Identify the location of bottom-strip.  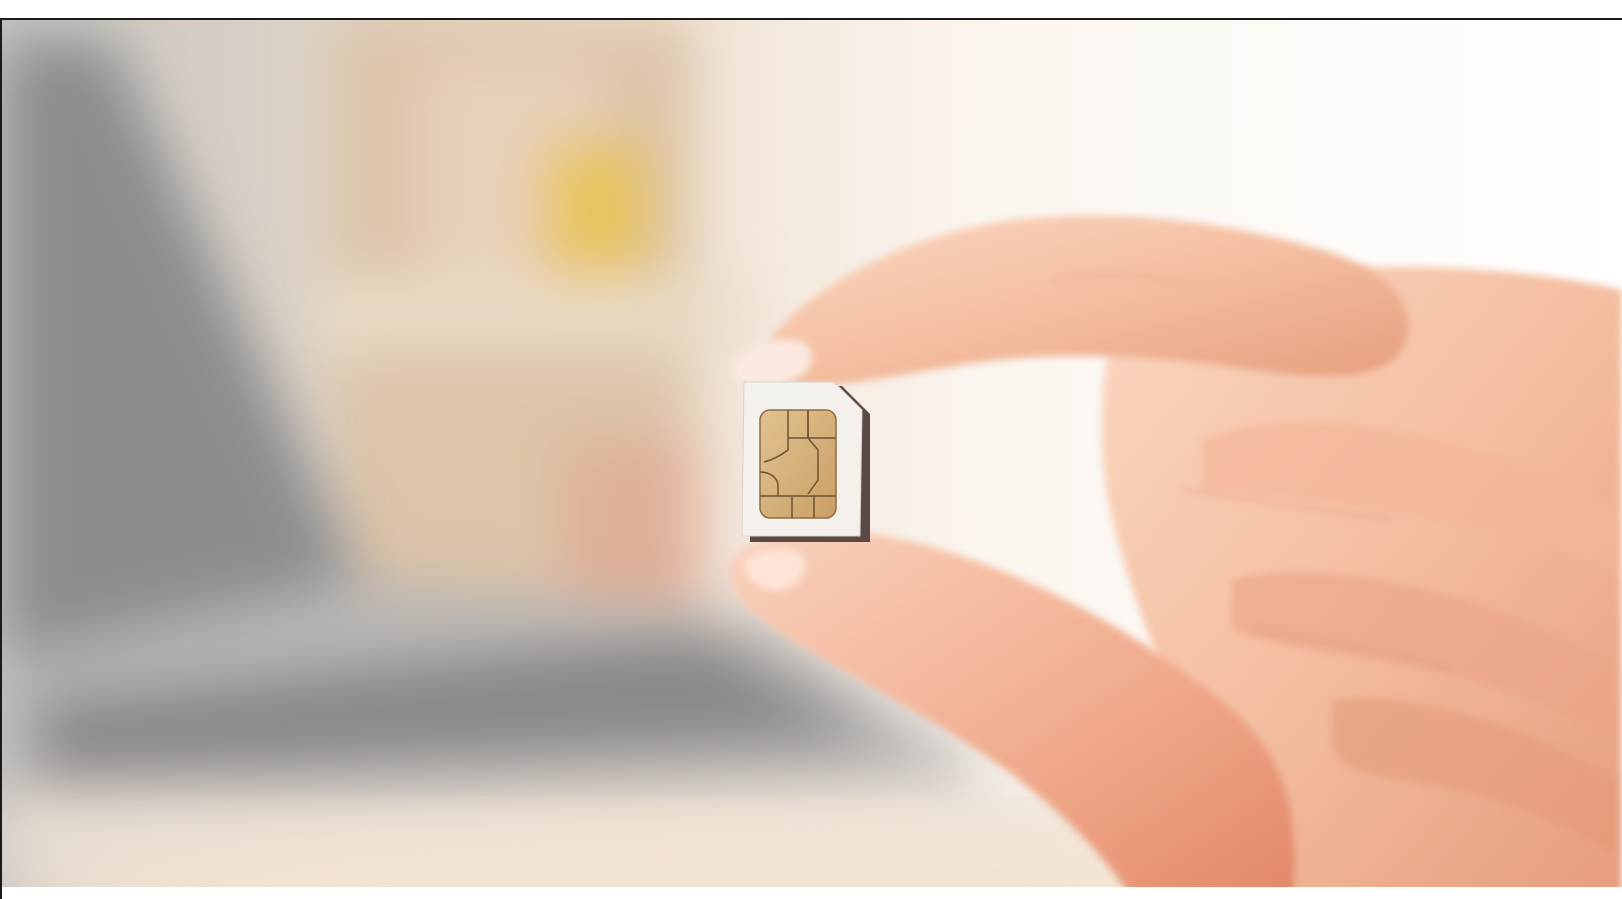
(812, 893).